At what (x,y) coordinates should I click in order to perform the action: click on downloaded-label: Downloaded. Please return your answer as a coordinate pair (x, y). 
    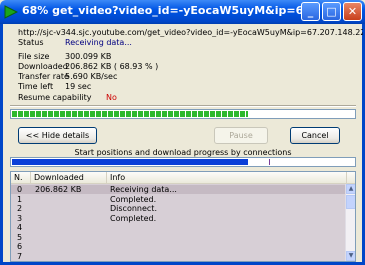
    Looking at the image, I should click on (43, 66).